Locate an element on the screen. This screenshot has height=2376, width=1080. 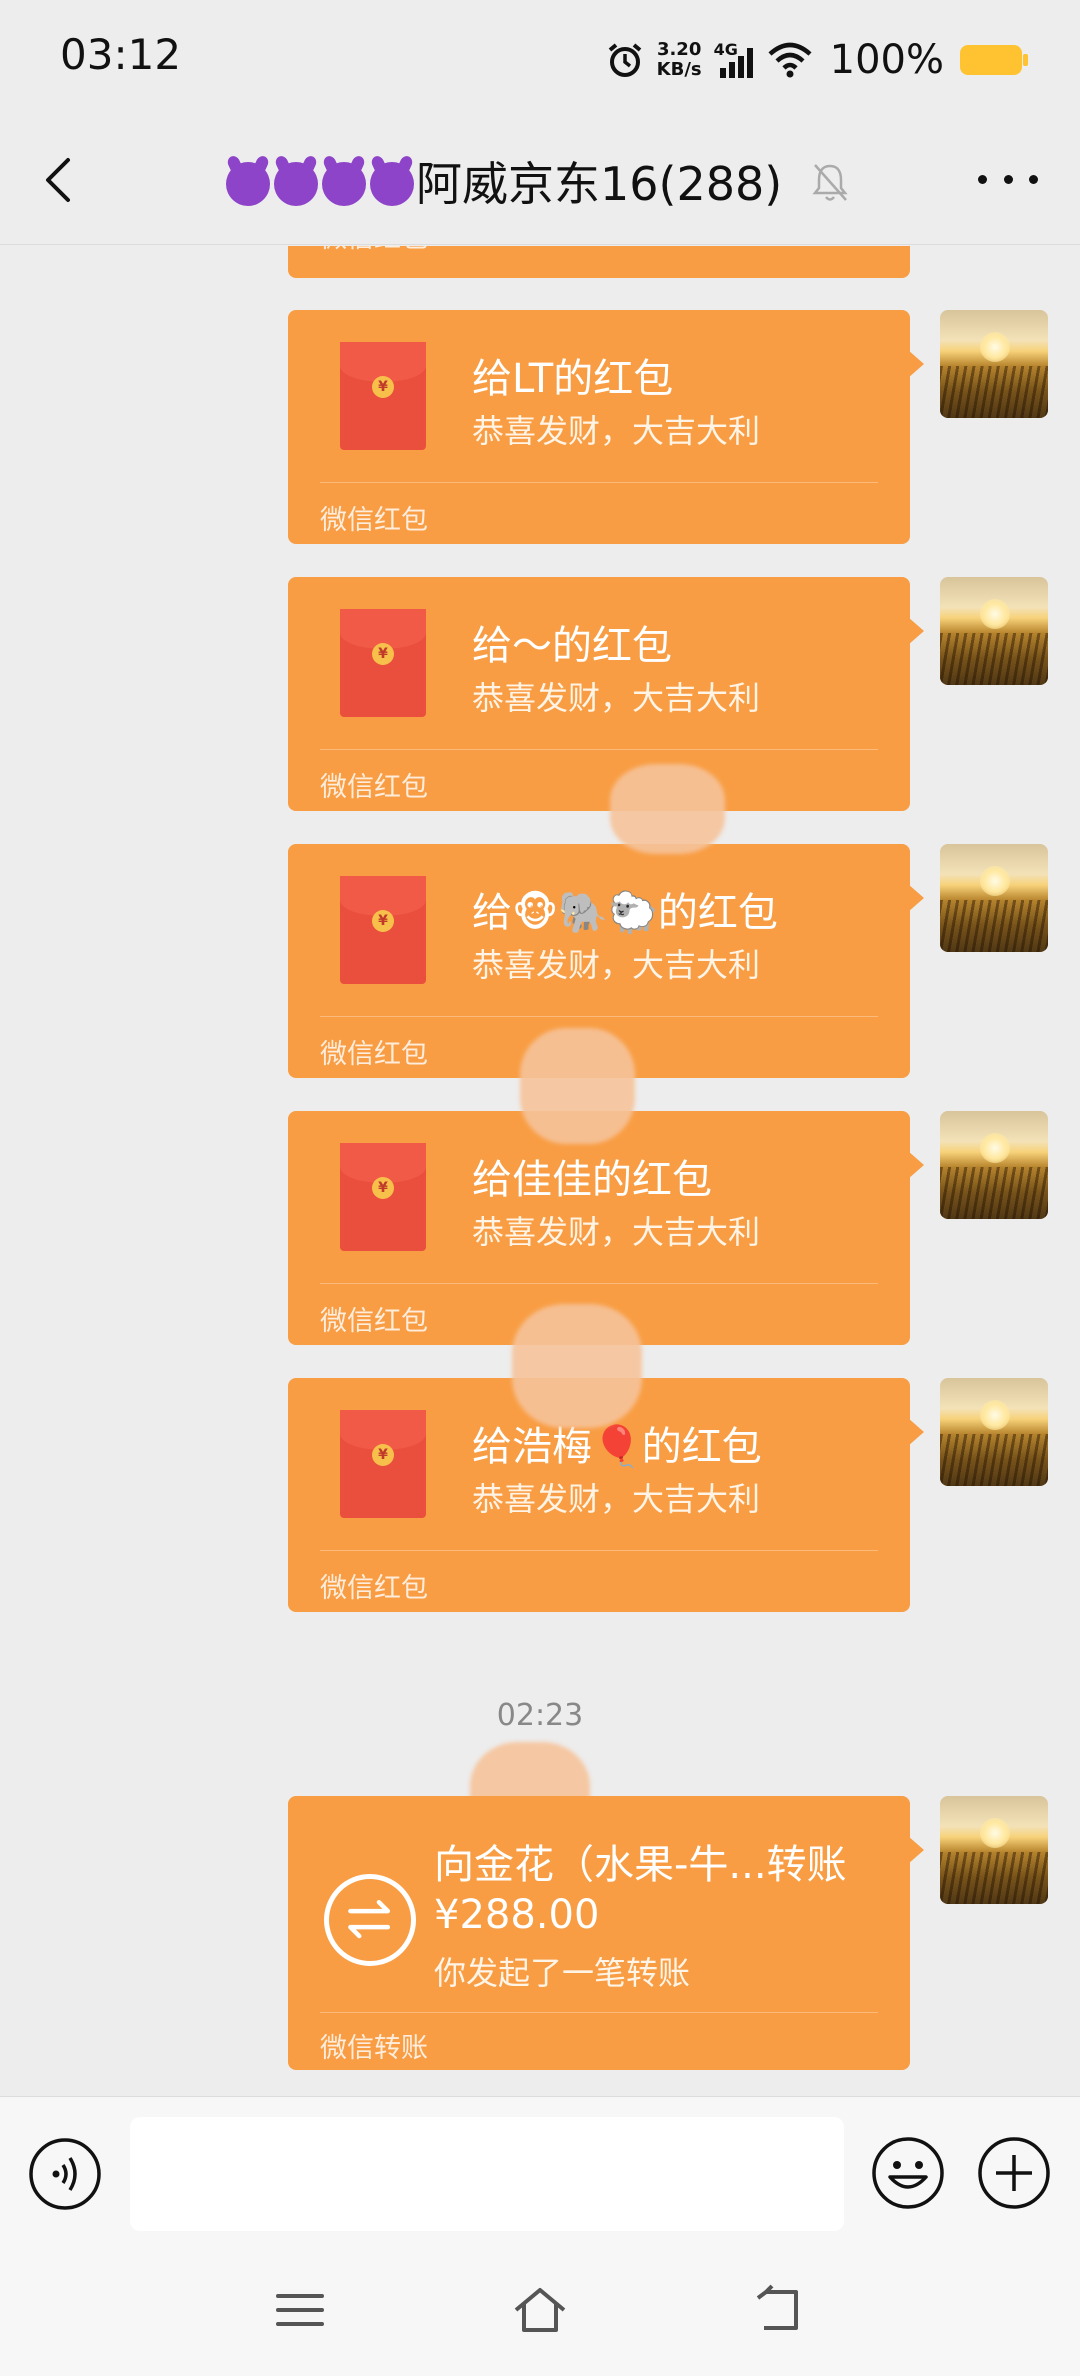
input-bar is located at coordinates (540, 2173).